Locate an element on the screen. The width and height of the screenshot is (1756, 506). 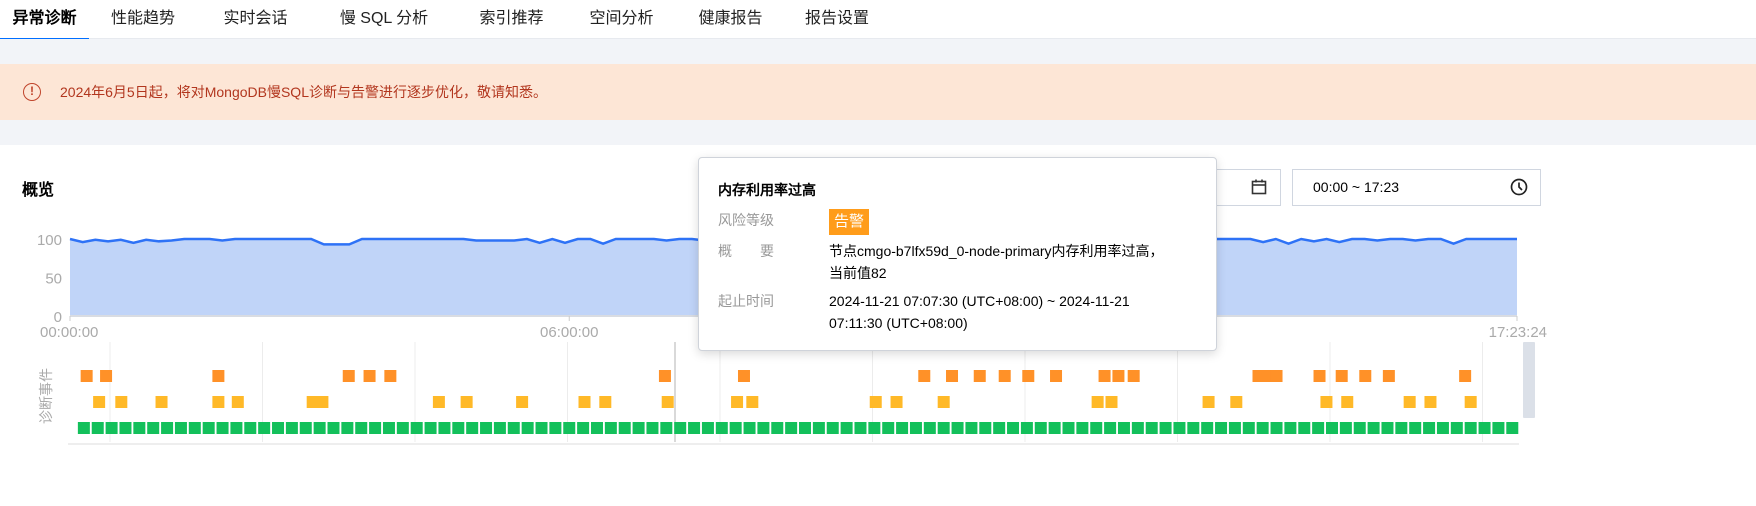
tab-0: 异常诊断 is located at coordinates (44, 20).